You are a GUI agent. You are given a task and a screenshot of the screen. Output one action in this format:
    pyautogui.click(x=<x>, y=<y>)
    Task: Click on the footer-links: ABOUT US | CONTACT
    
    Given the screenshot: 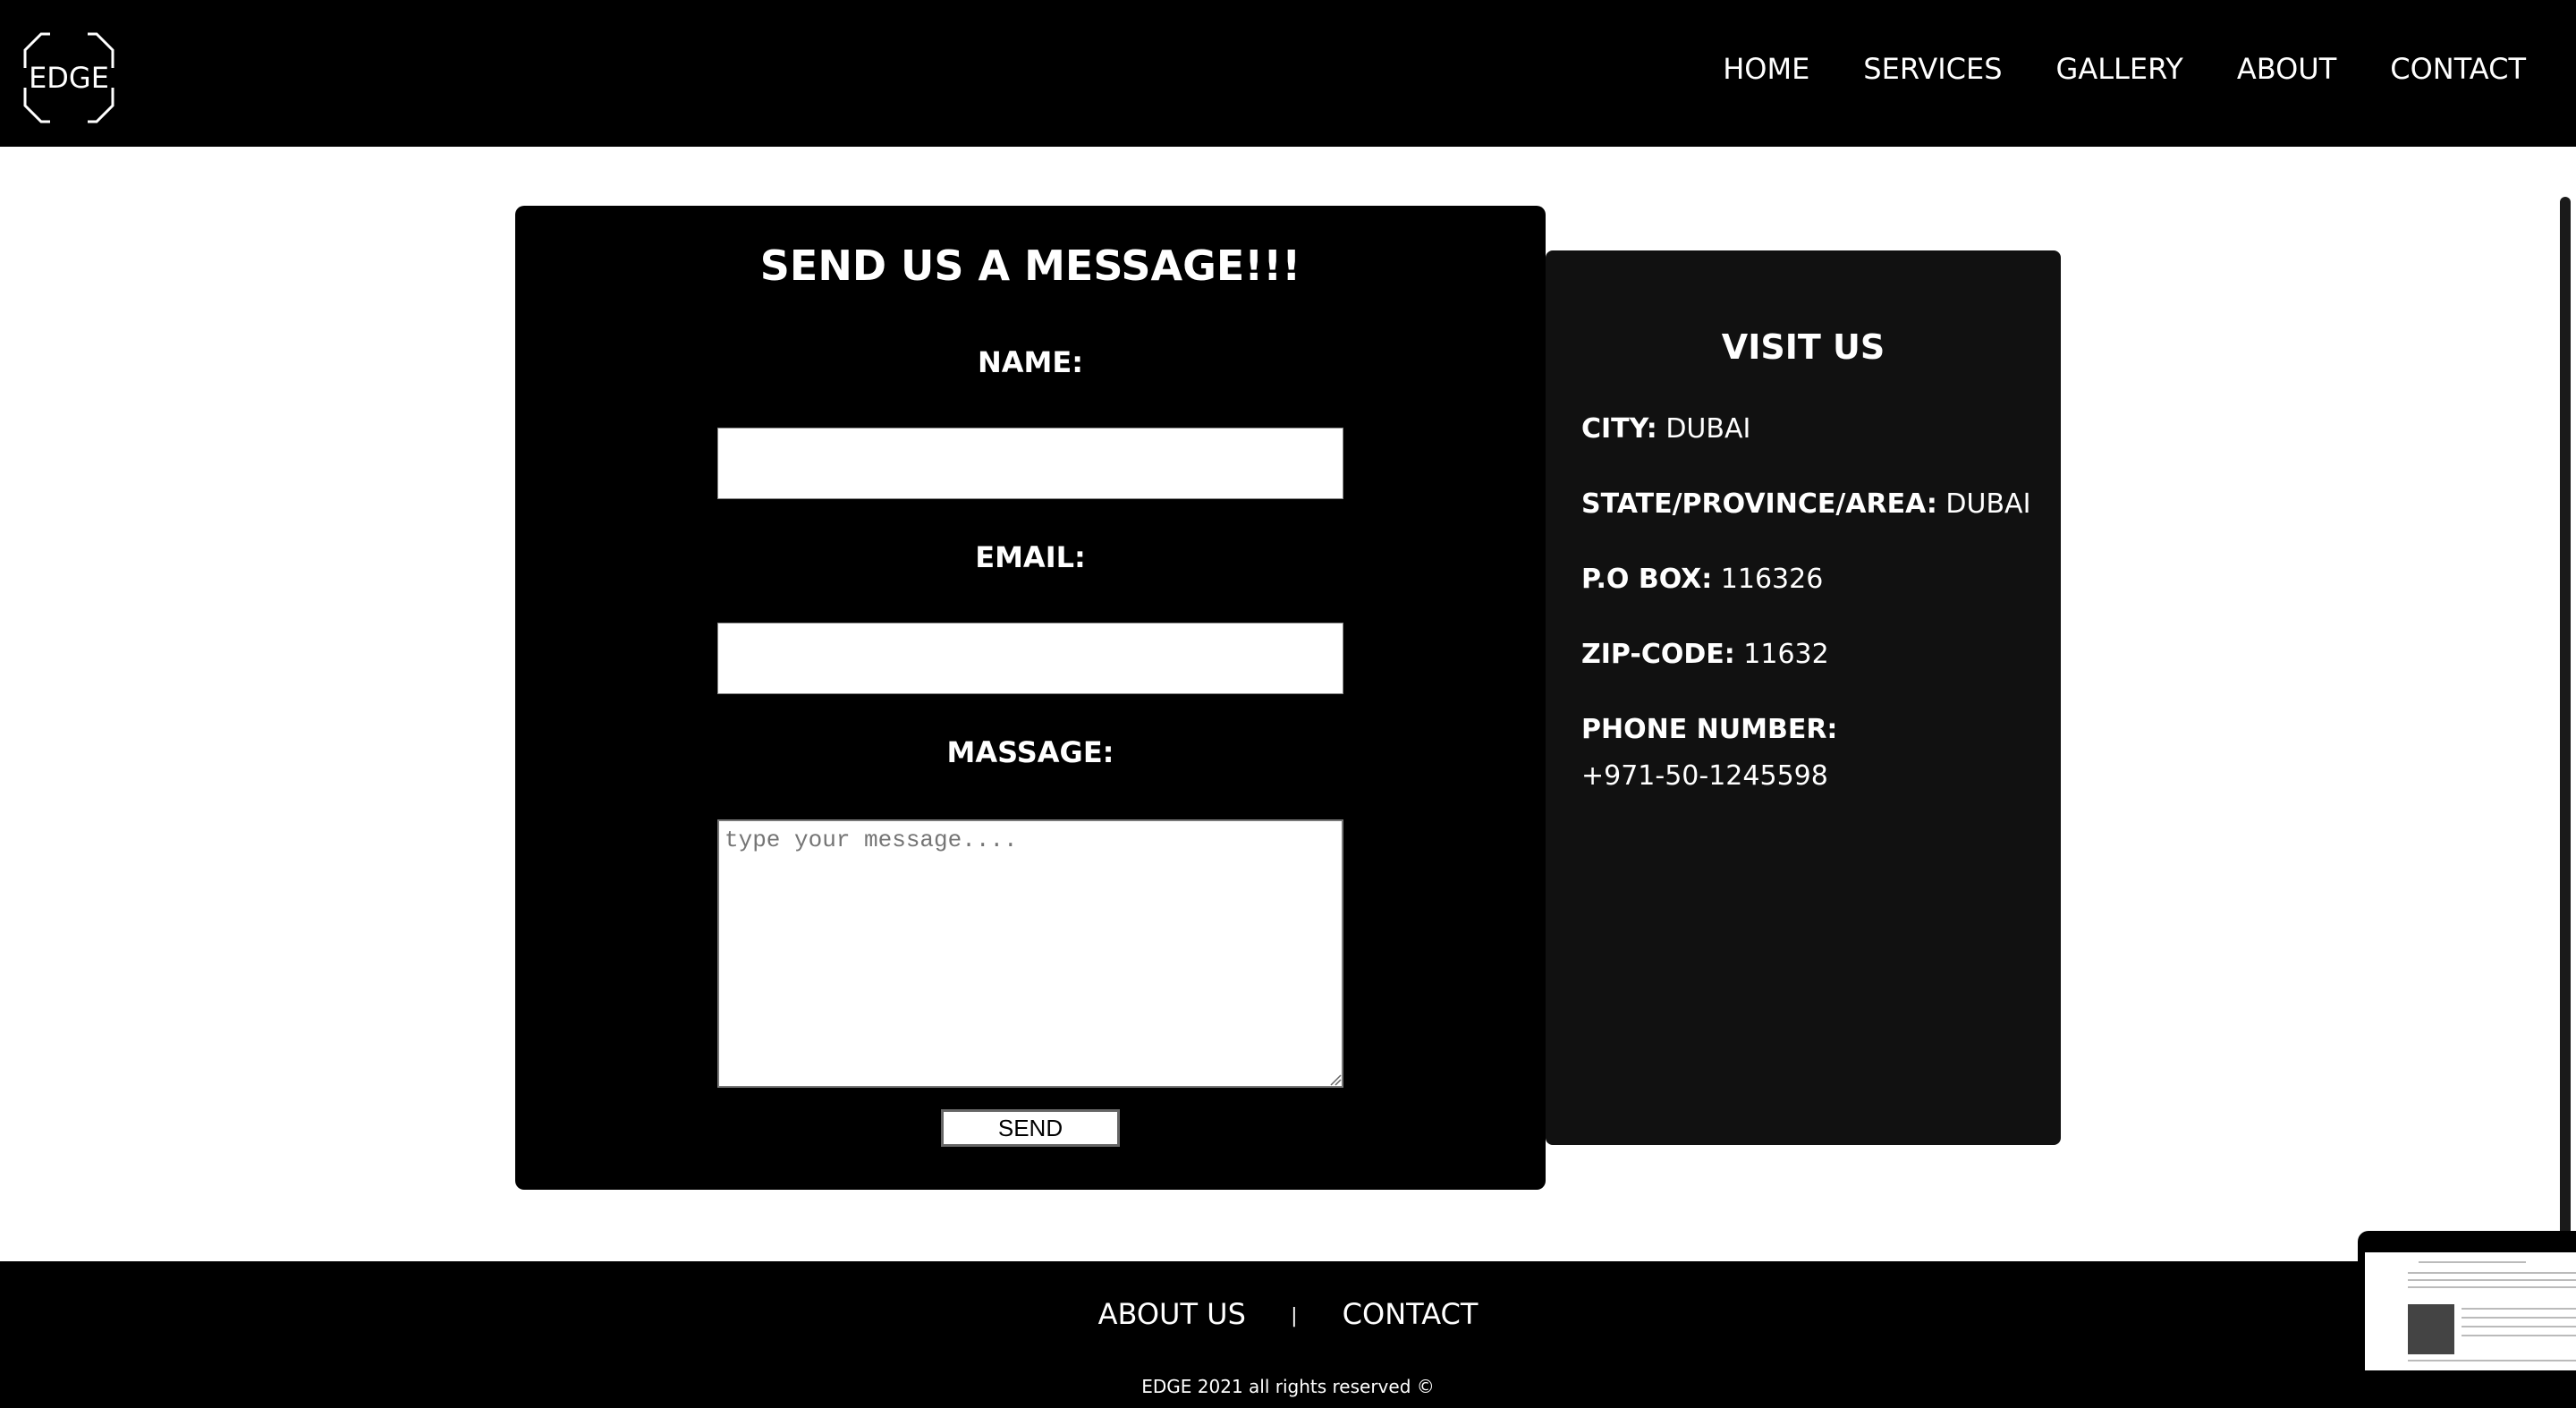 What is the action you would take?
    pyautogui.click(x=1288, y=1314)
    